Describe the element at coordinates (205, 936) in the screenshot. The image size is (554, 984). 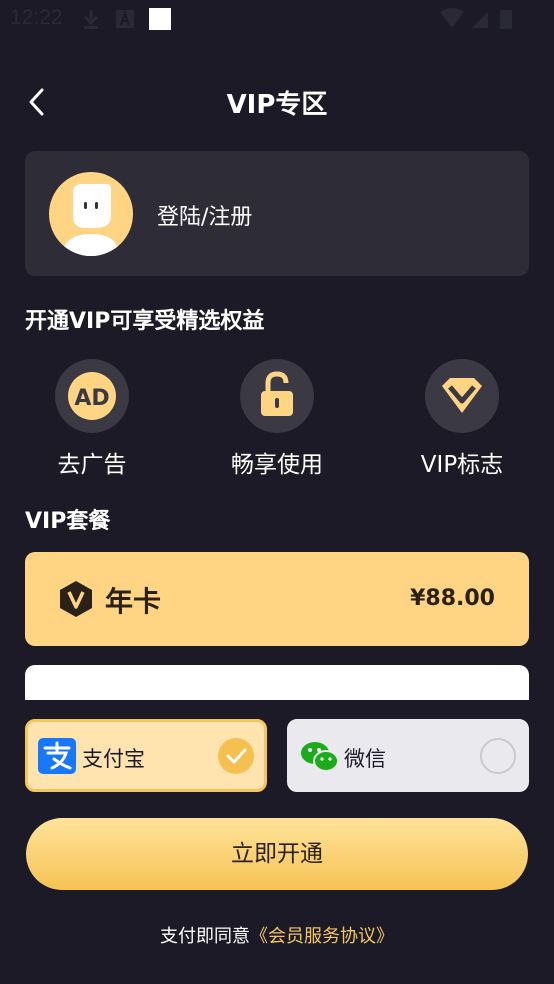
I see `agreement-prefix: 支付即同意` at that location.